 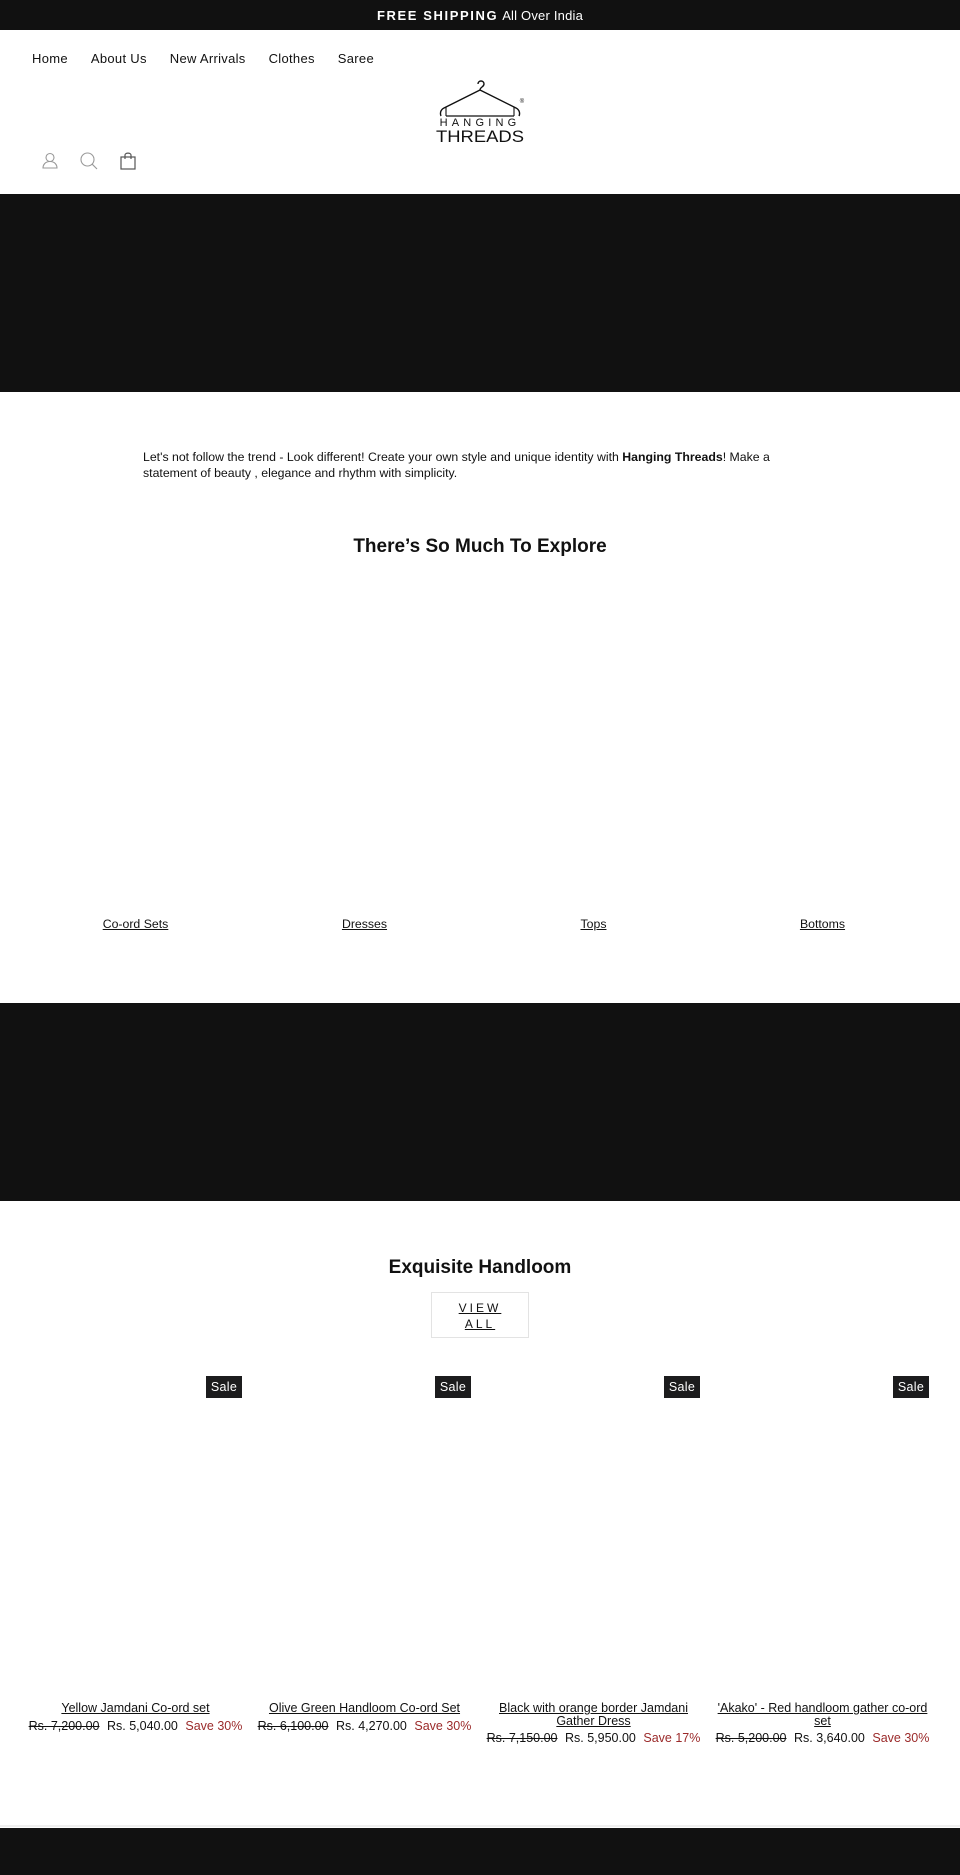 I want to click on nav-about-us: About Us, so click(x=119, y=58).